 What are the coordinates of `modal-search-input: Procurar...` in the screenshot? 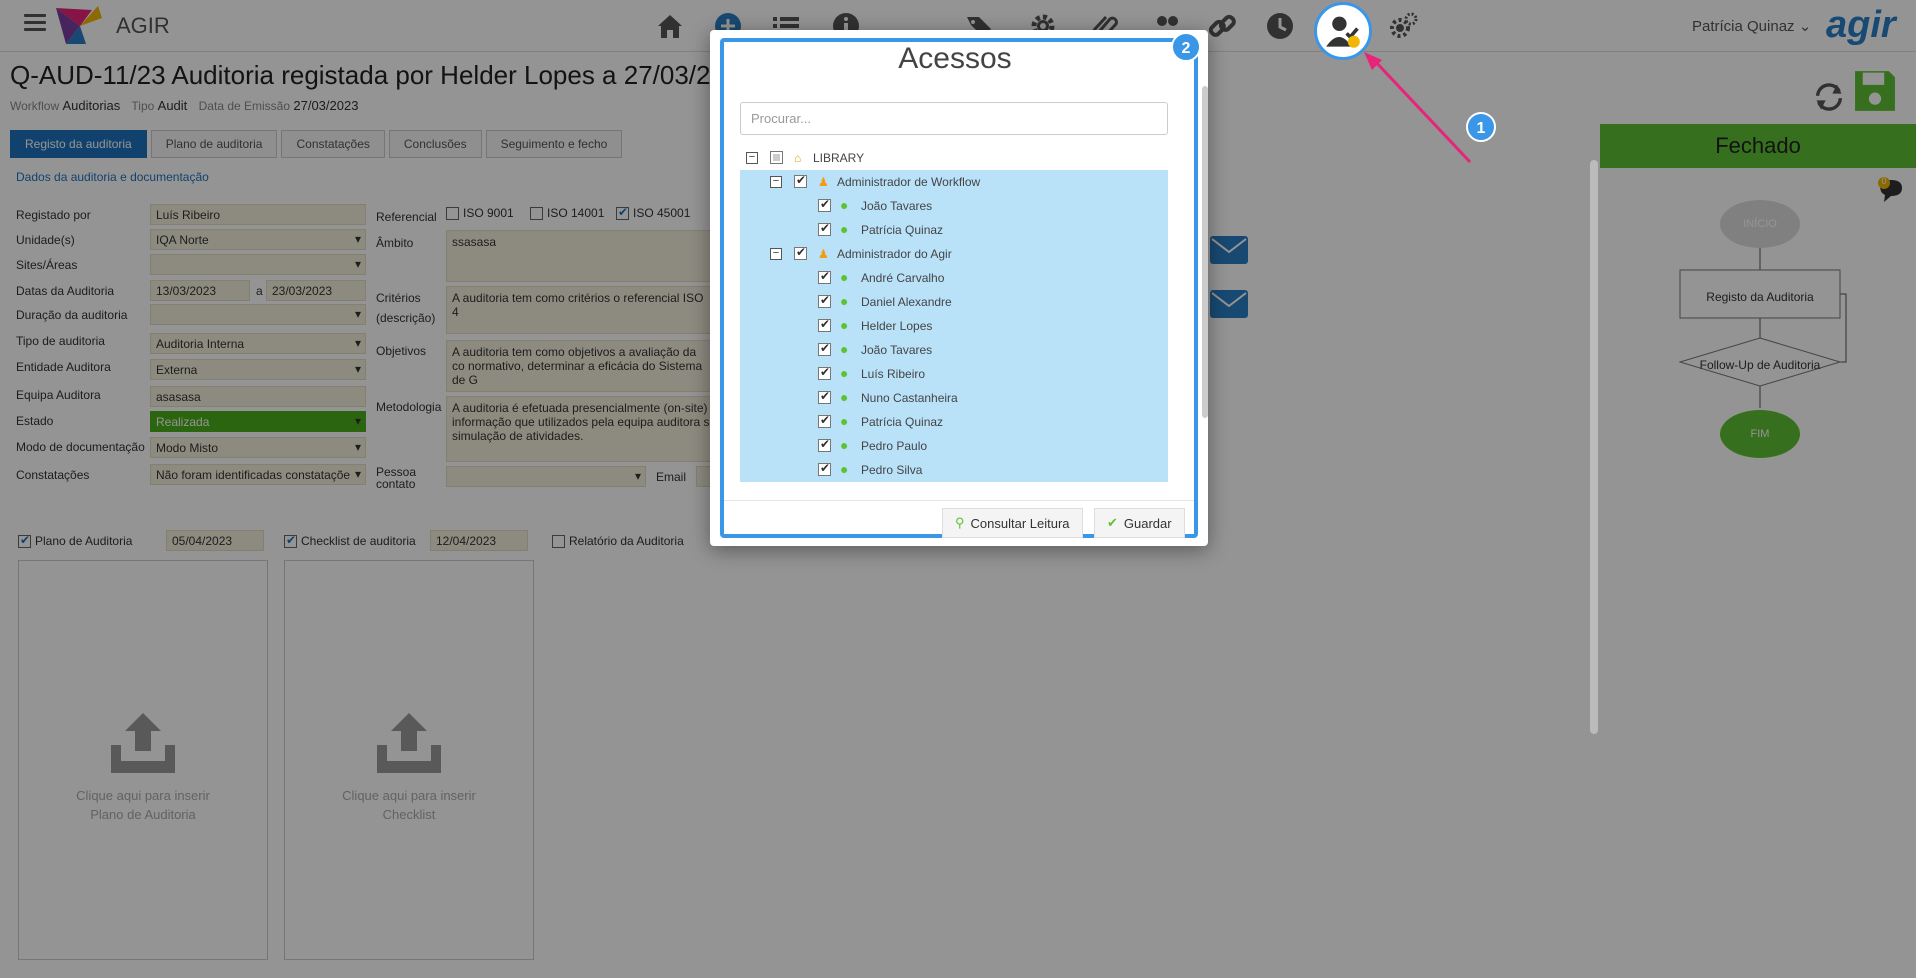 It's located at (954, 118).